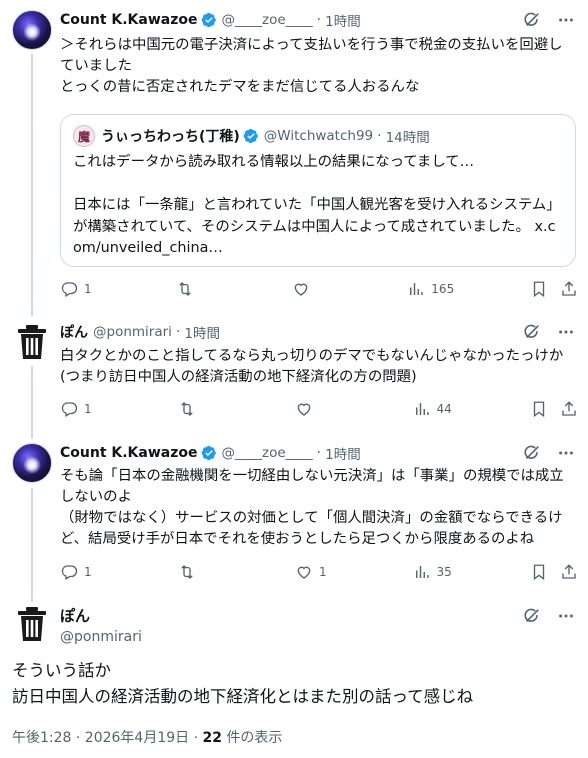 Image resolution: width=588 pixels, height=758 pixels. I want to click on quote-time: 14時間, so click(407, 138).